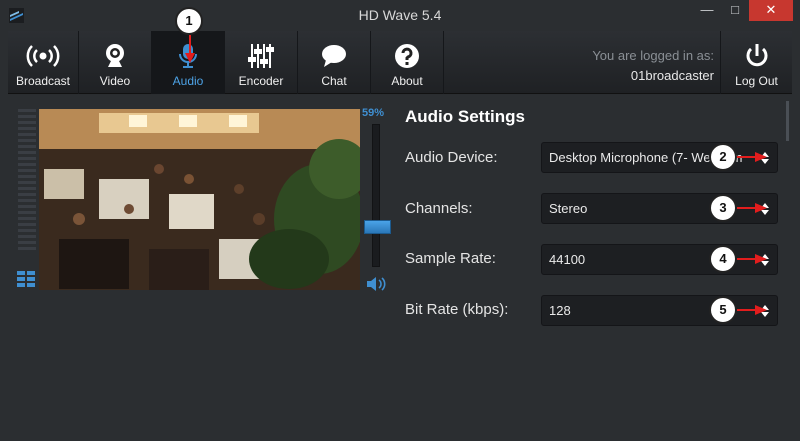  I want to click on tab-encoder-label: Encoder, so click(261, 81).